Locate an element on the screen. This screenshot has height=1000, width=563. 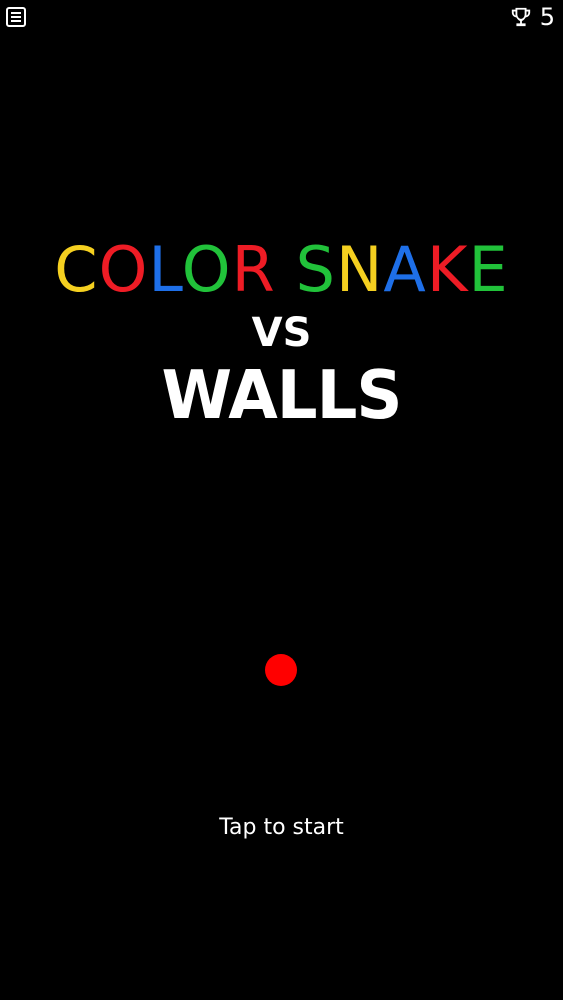
title-letter: C is located at coordinates (76, 269).